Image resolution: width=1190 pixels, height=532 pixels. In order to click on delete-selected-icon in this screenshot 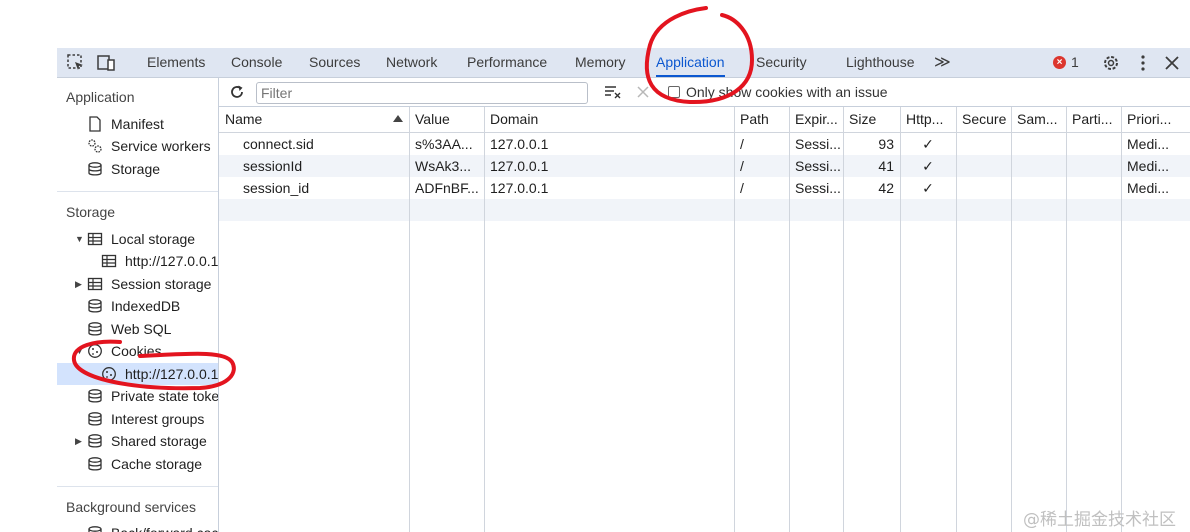, I will do `click(643, 92)`.